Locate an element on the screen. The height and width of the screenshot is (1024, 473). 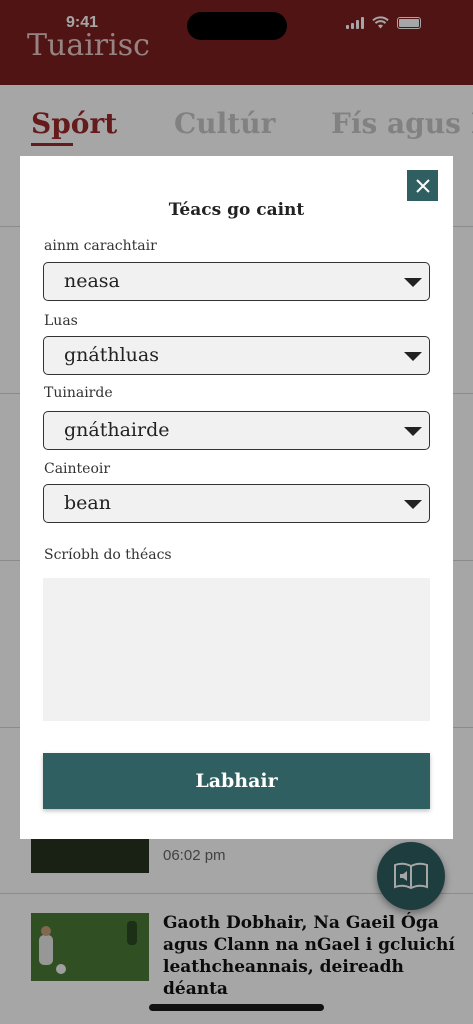
speaker-select: bean is located at coordinates (236, 503).